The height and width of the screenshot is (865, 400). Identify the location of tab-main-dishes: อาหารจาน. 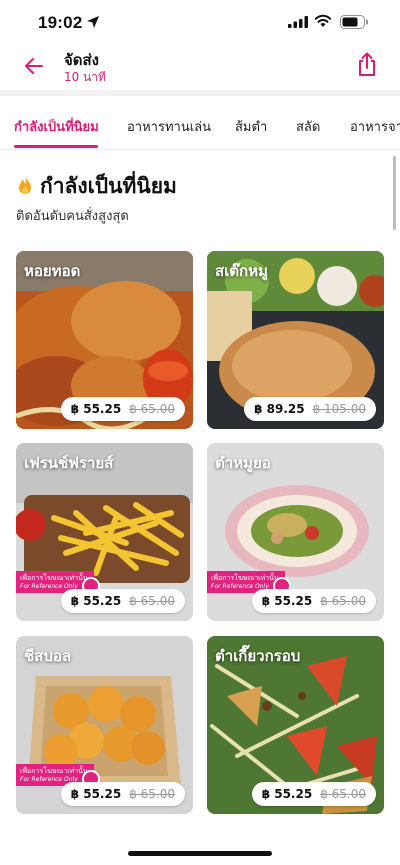
(375, 126).